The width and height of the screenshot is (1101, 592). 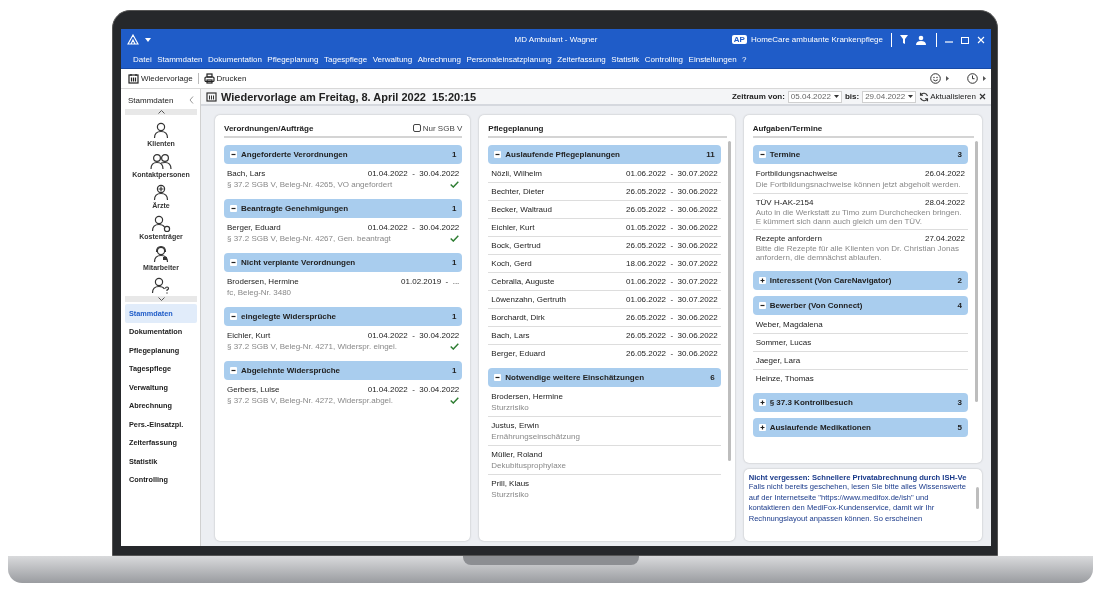 I want to click on person-question-icon, so click(x=161, y=285).